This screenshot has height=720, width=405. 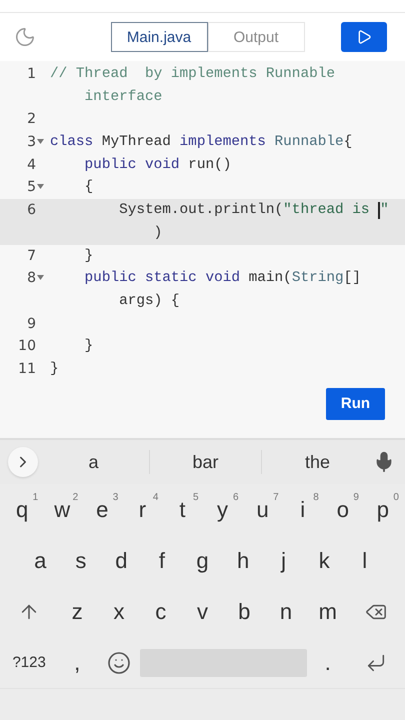 I want to click on key: v, so click(x=203, y=612).